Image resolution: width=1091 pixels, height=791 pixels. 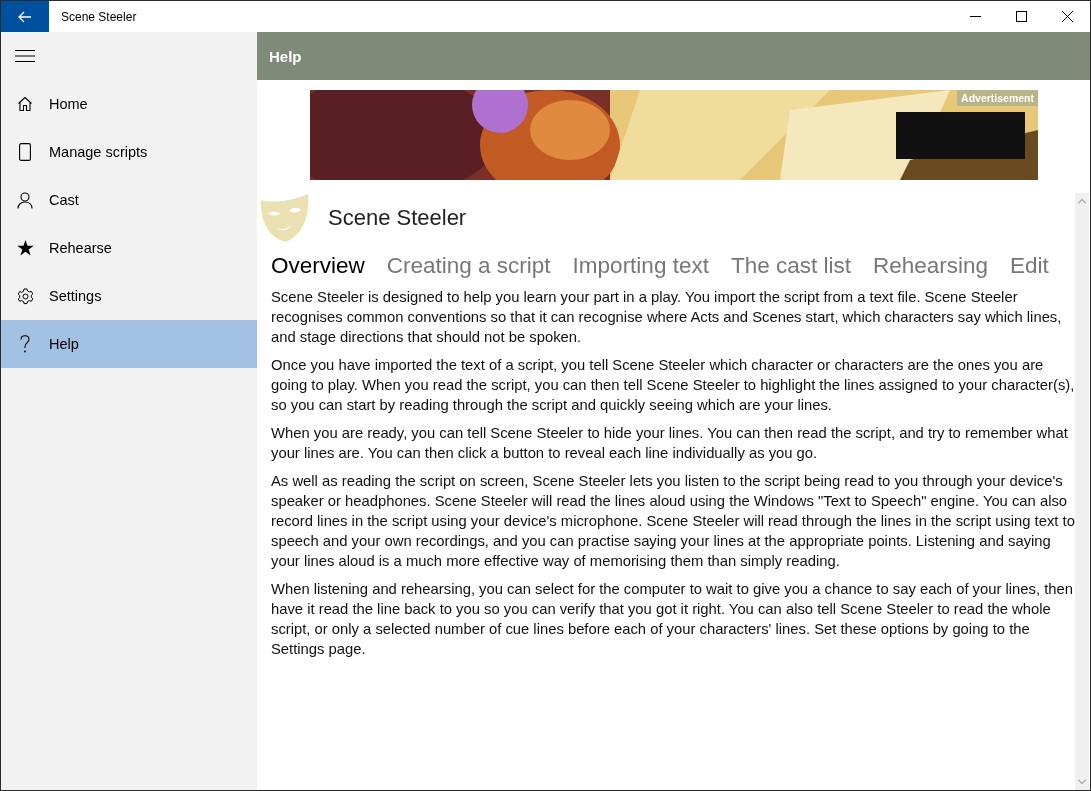 What do you see at coordinates (25, 56) in the screenshot?
I see `menu-icon` at bounding box center [25, 56].